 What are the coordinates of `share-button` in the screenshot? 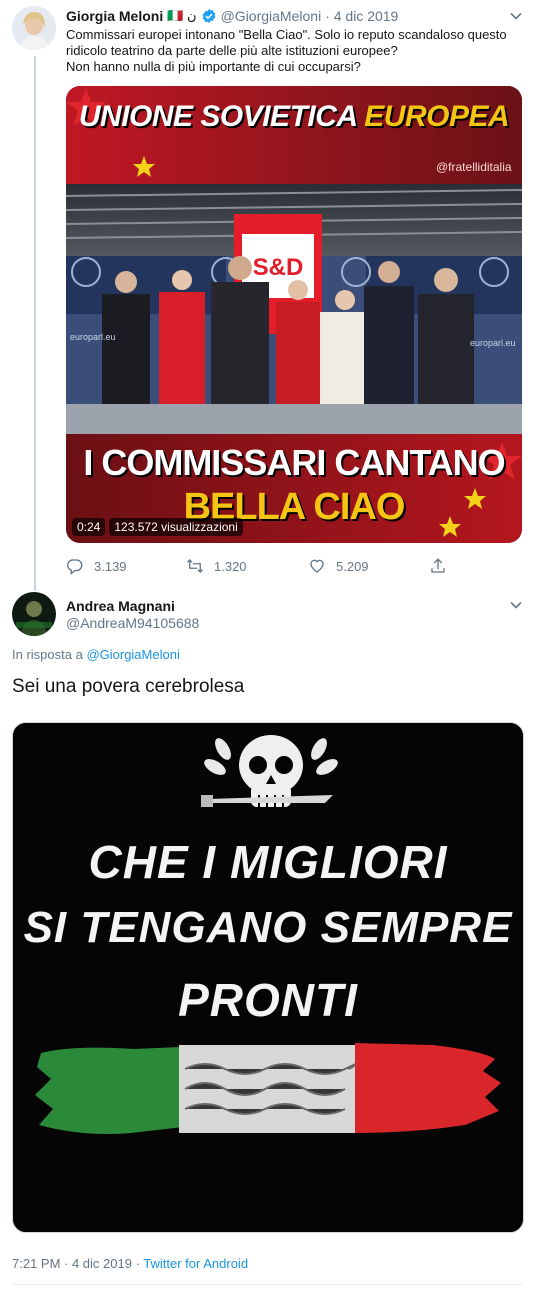 It's located at (438, 566).